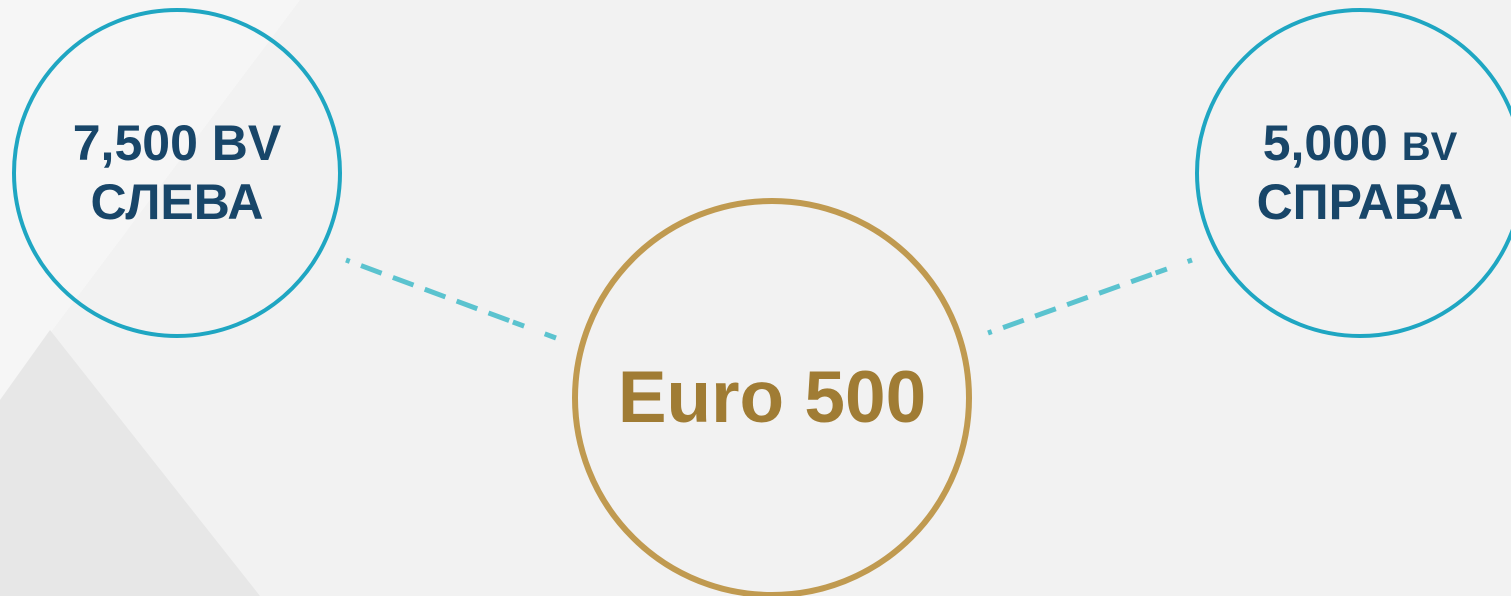 The width and height of the screenshot is (1511, 596). I want to click on right-leg-amount: 5,000, so click(1325, 143).